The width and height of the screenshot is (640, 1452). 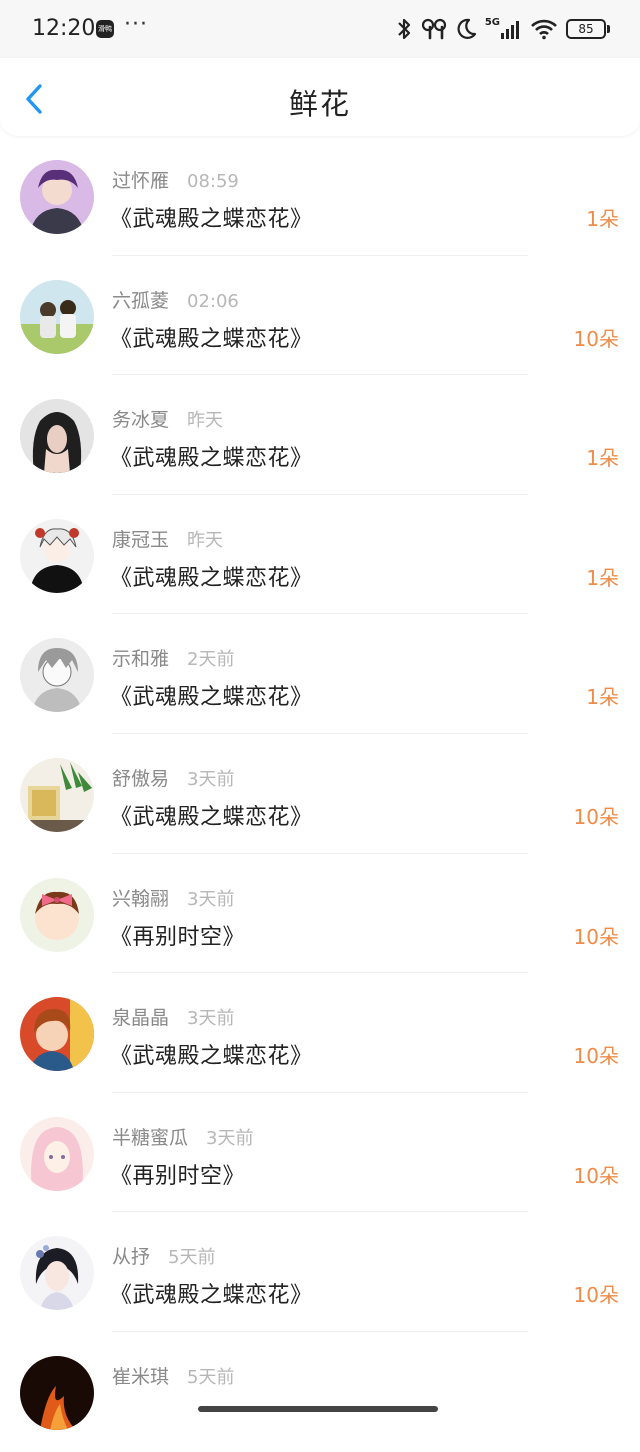 What do you see at coordinates (544, 29) in the screenshot?
I see `wifi-icon` at bounding box center [544, 29].